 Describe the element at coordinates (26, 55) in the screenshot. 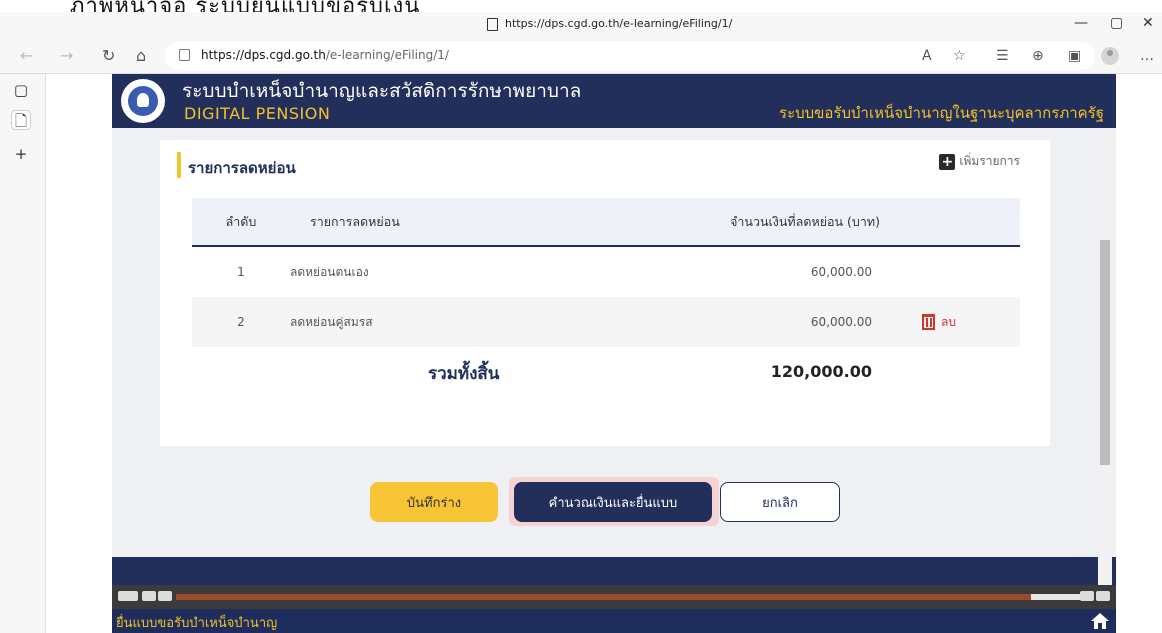

I see `back-icon: ←` at that location.